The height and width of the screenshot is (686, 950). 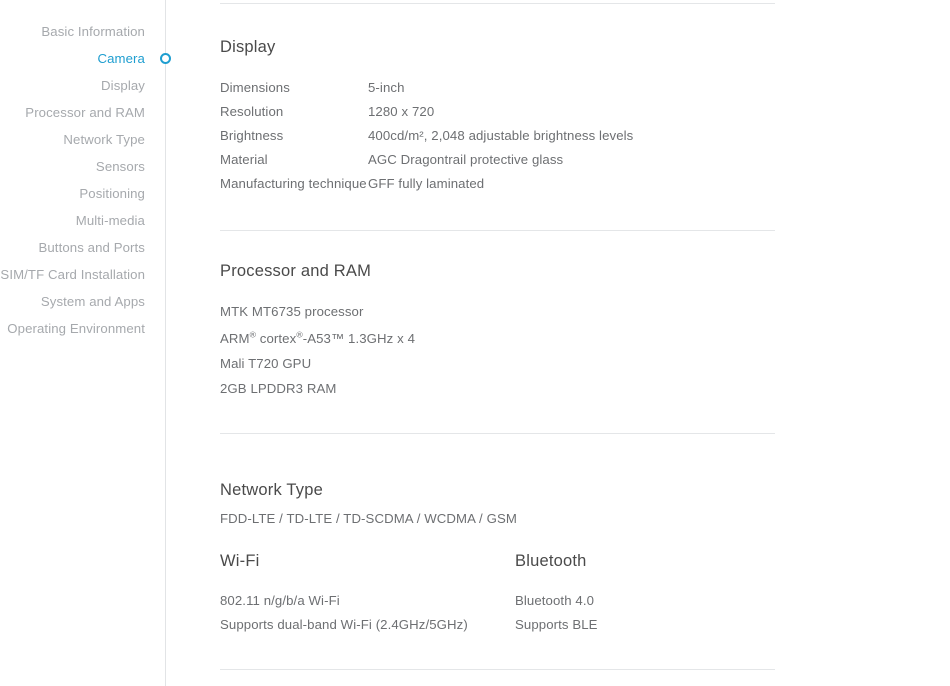 What do you see at coordinates (266, 363) in the screenshot?
I see `processor-line-gpu: Mali T720 GPU` at bounding box center [266, 363].